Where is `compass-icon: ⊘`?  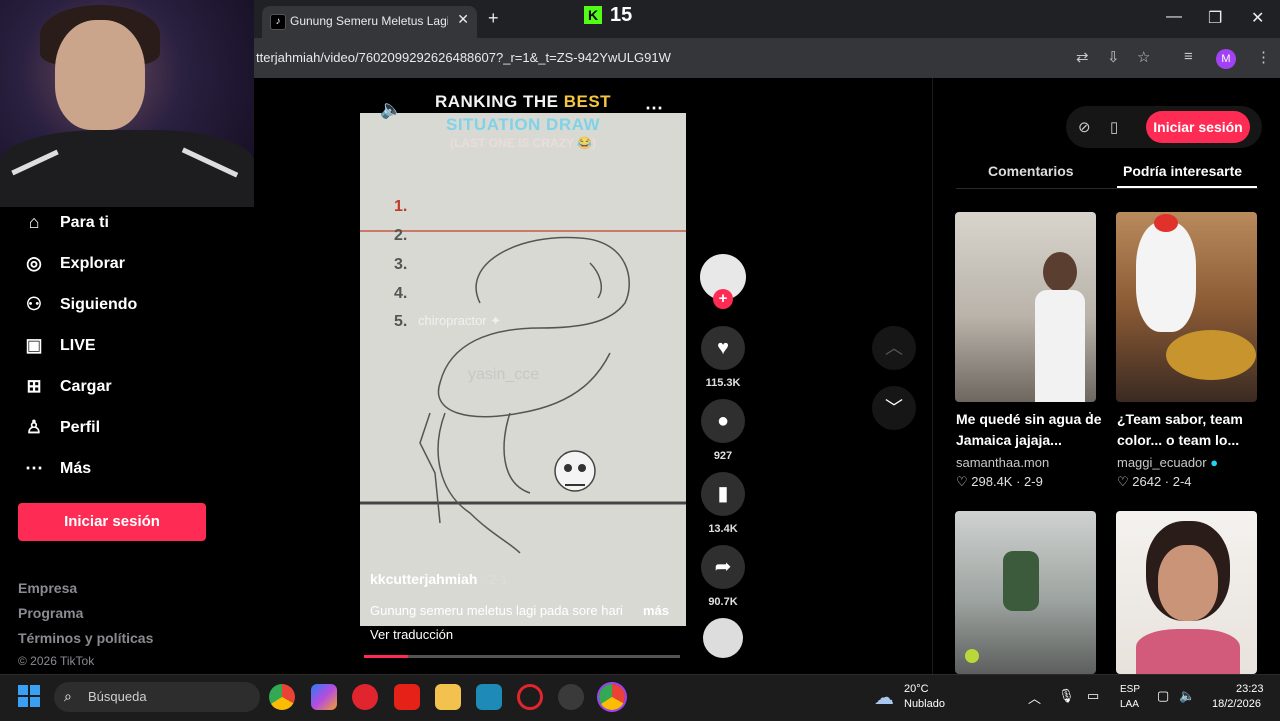
compass-icon: ⊘ is located at coordinates (1084, 127).